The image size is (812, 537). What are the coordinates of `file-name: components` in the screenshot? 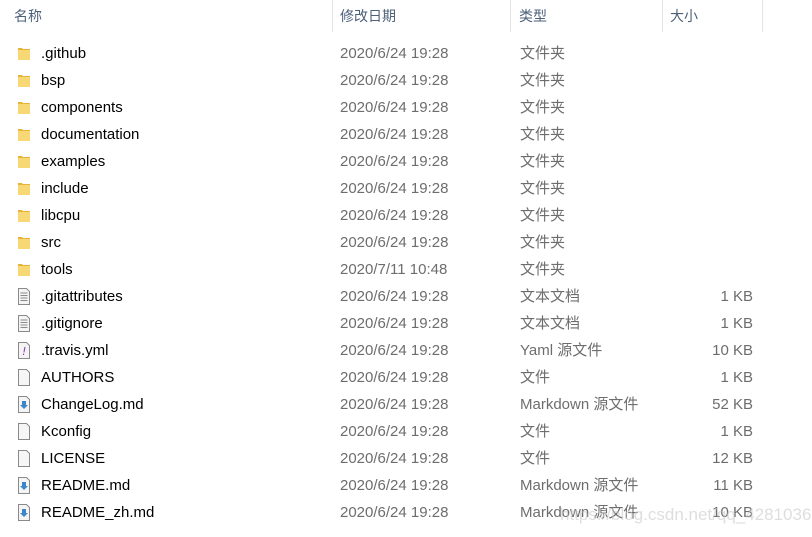 It's located at (82, 107).